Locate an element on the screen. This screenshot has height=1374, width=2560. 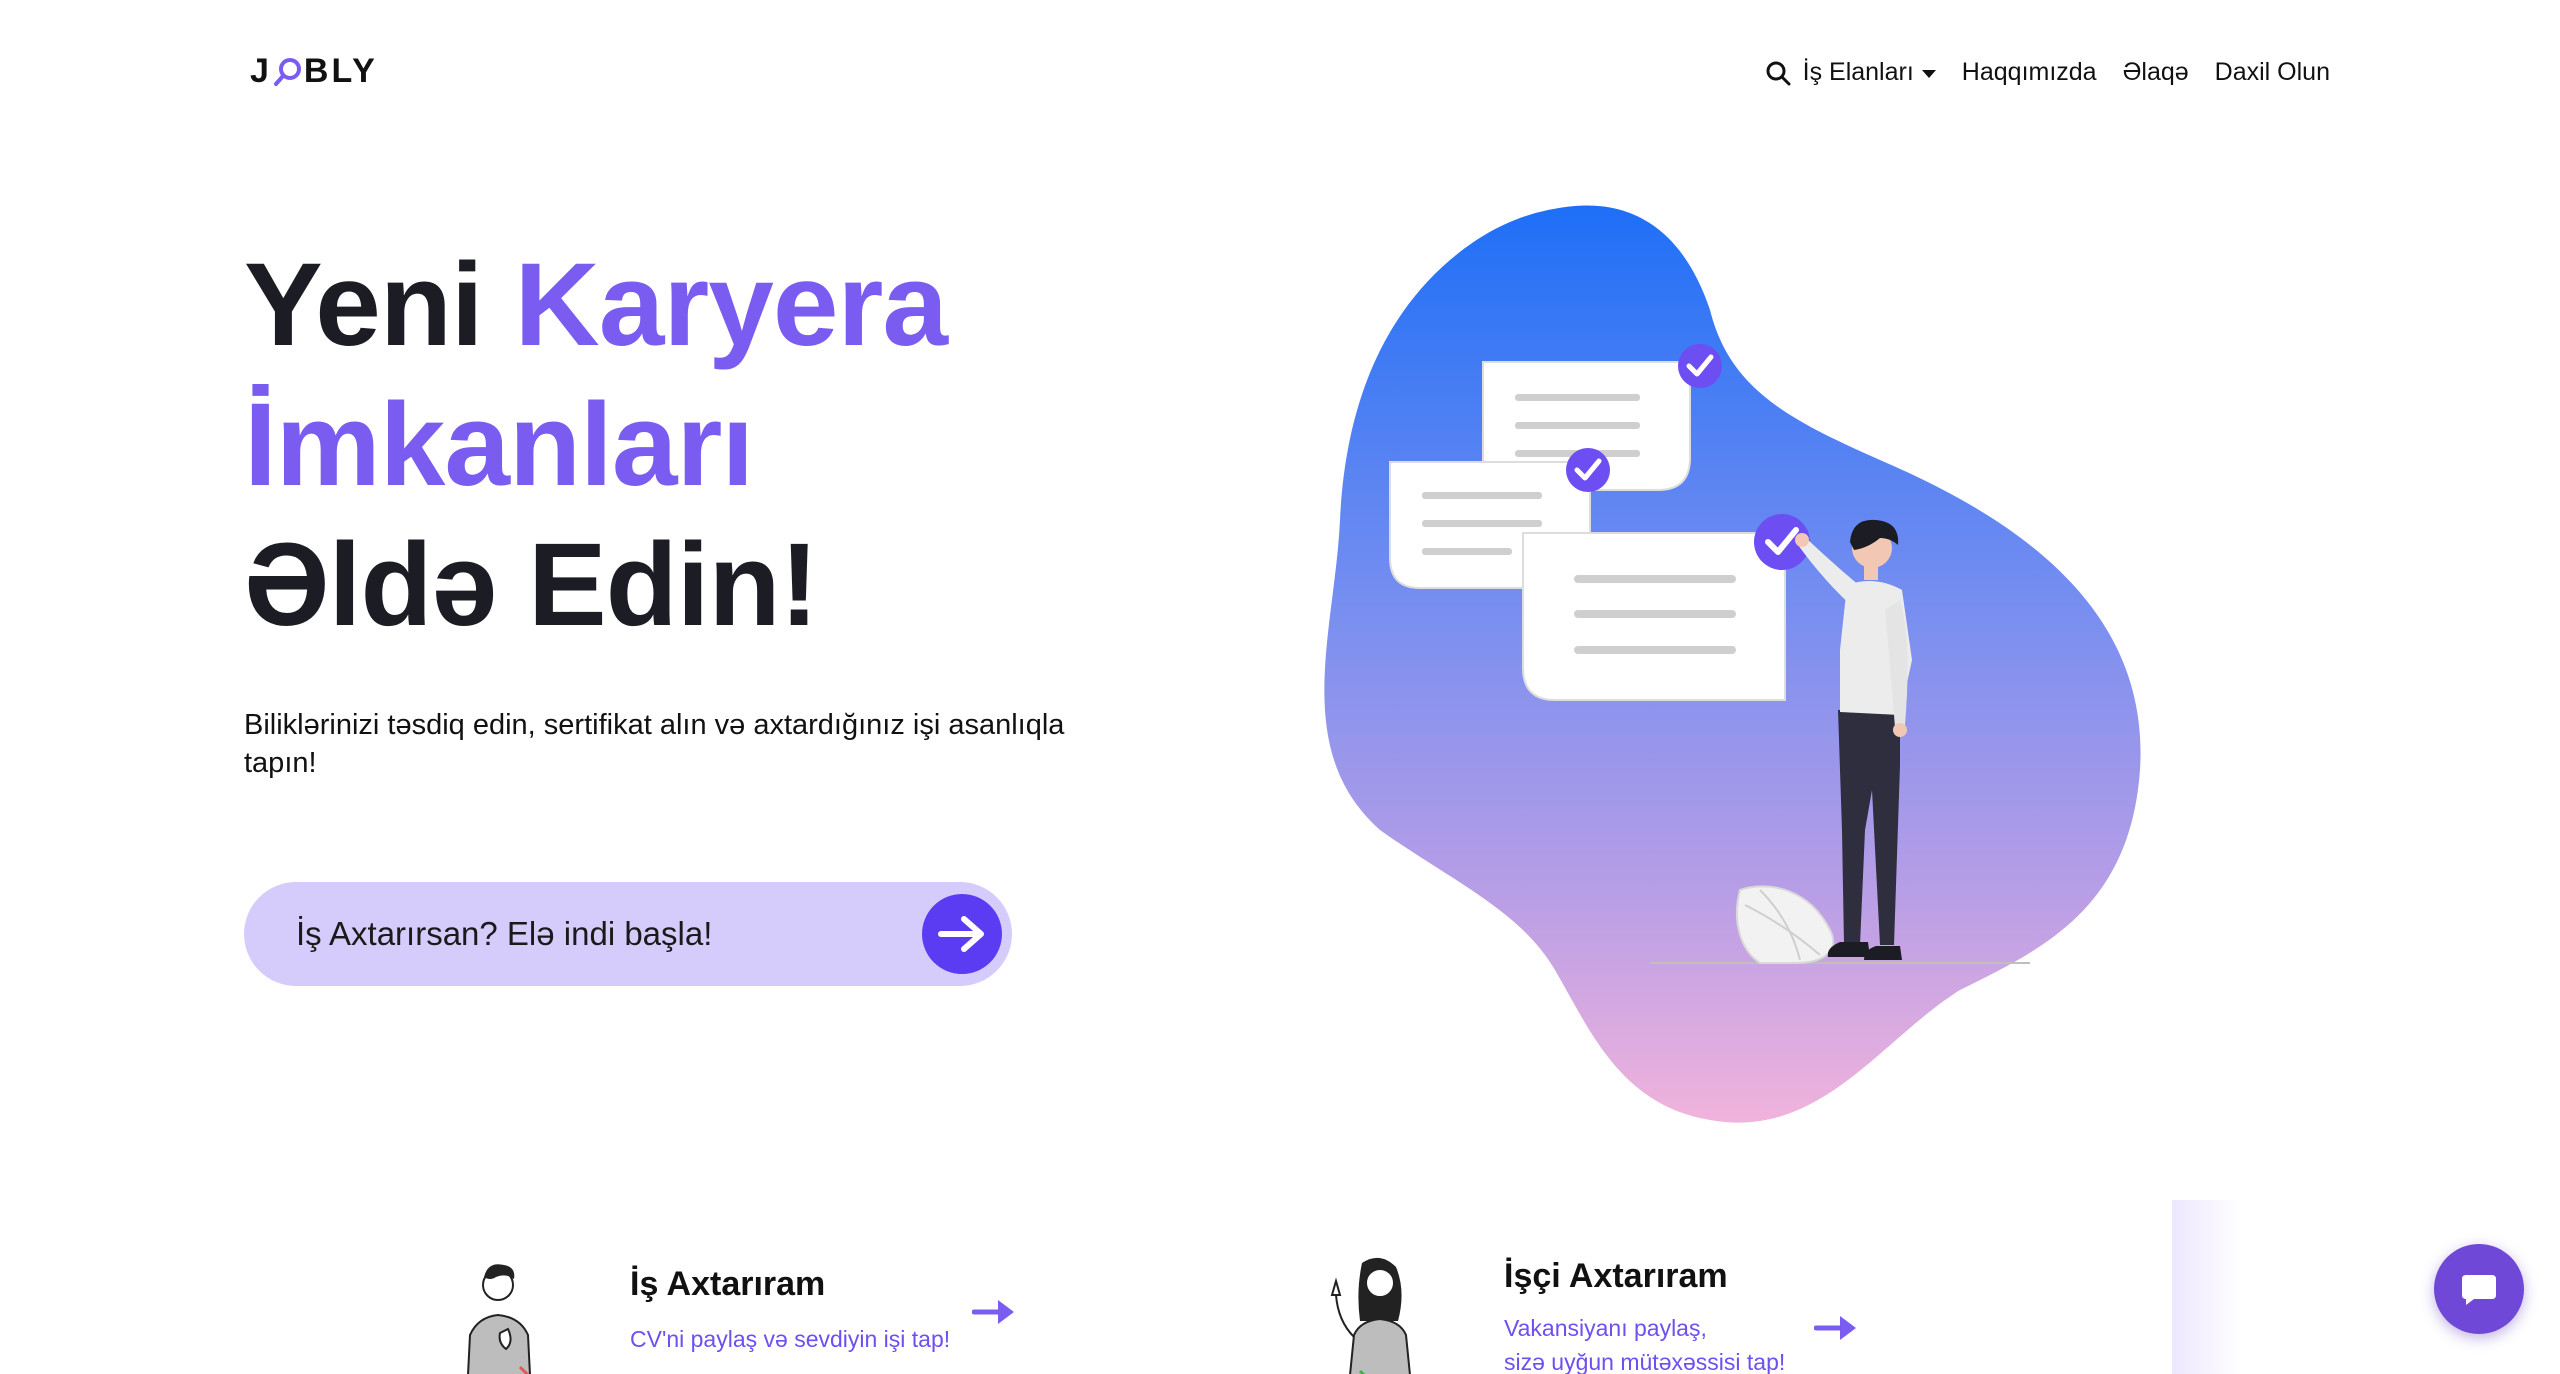
card-description-line2: sizə uyğun mütəxəssisi tap! is located at coordinates (1645, 1361).